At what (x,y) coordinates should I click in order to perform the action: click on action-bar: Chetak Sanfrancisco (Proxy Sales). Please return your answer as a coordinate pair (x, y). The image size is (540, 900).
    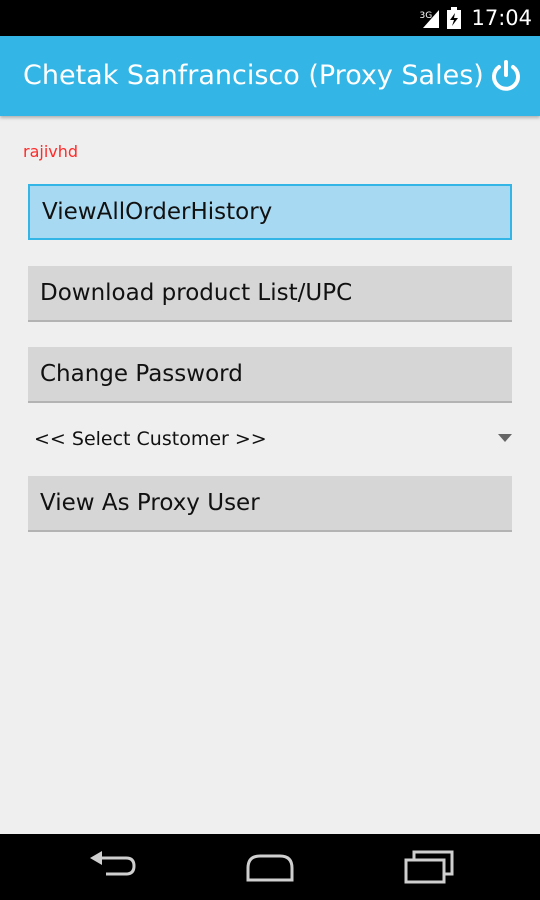
    Looking at the image, I should click on (270, 76).